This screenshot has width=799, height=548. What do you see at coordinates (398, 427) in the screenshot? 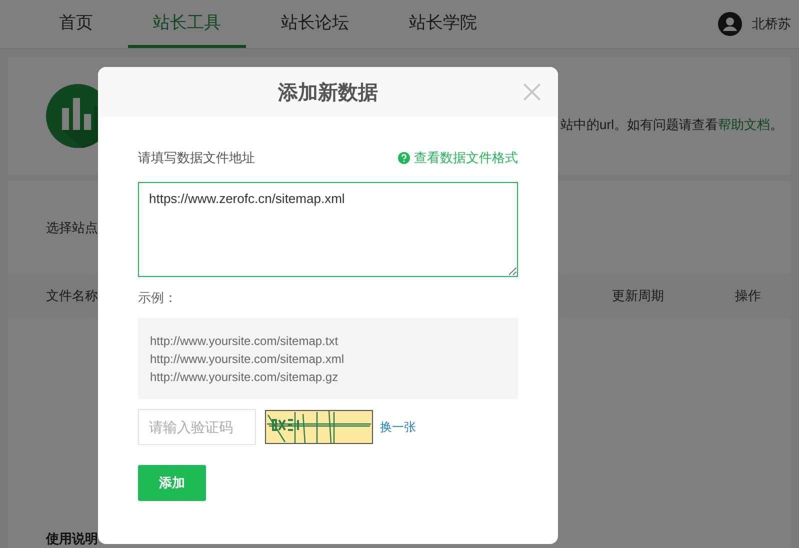
I see `refresh-captcha-link: 换一张` at bounding box center [398, 427].